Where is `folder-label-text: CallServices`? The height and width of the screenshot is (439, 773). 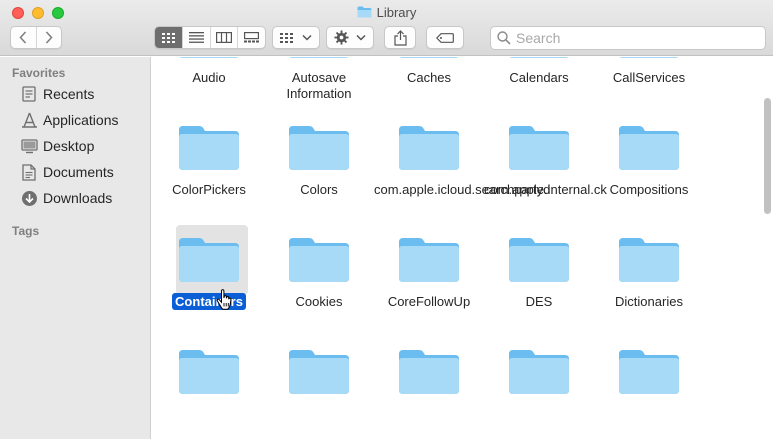
folder-label-text: CallServices is located at coordinates (649, 77).